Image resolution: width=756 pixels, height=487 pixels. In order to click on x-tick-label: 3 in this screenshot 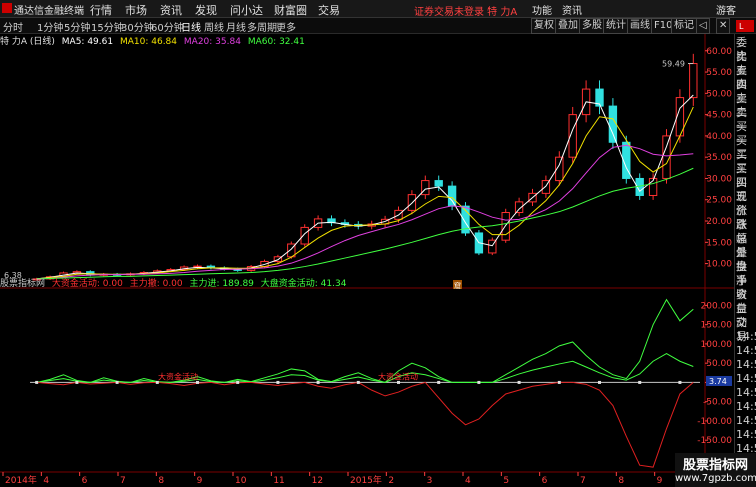, I will do `click(430, 481)`.